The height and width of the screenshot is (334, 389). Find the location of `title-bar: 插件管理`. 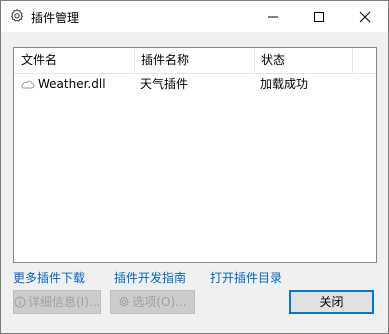

title-bar: 插件管理 is located at coordinates (194, 16).